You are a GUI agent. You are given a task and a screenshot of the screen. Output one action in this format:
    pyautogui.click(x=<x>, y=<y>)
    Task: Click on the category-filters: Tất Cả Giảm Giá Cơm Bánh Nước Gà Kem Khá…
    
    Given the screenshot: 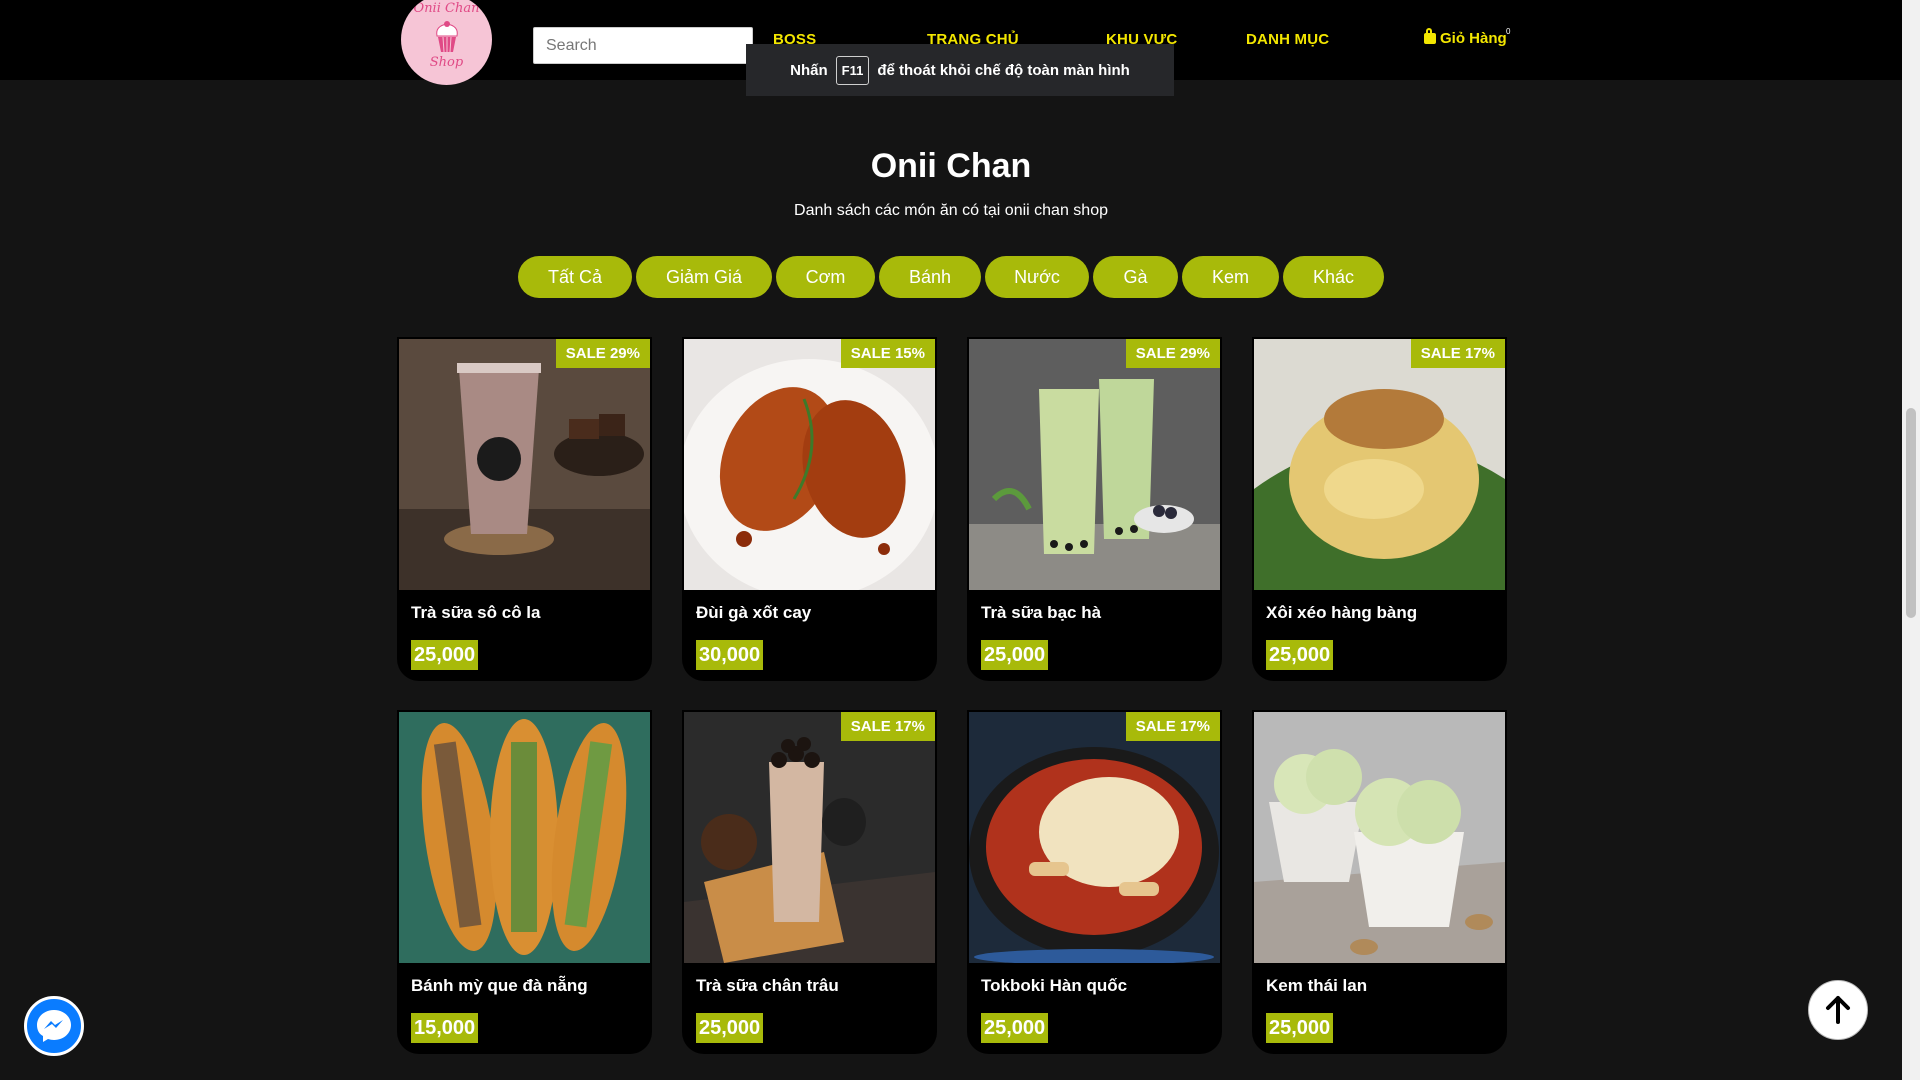 What is the action you would take?
    pyautogui.click(x=951, y=277)
    